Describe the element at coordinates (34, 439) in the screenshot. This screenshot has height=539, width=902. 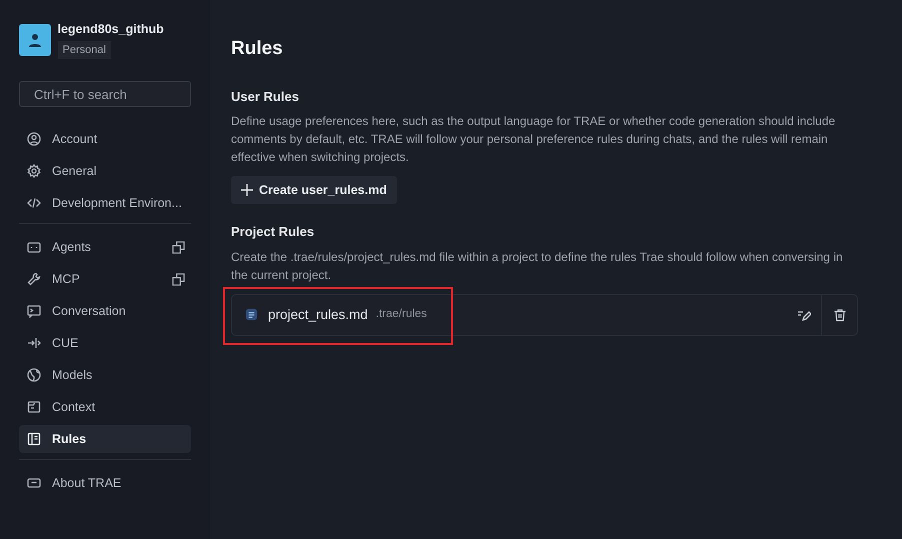
I see `book-icon` at that location.